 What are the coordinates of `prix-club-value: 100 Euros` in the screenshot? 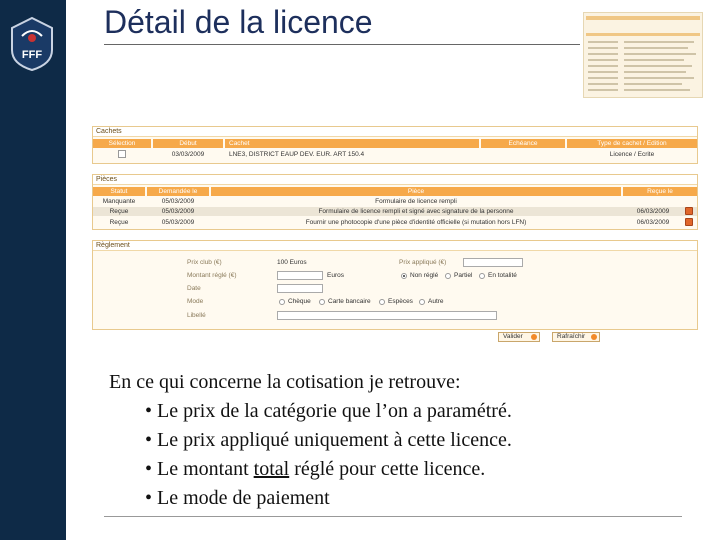 It's located at (292, 262).